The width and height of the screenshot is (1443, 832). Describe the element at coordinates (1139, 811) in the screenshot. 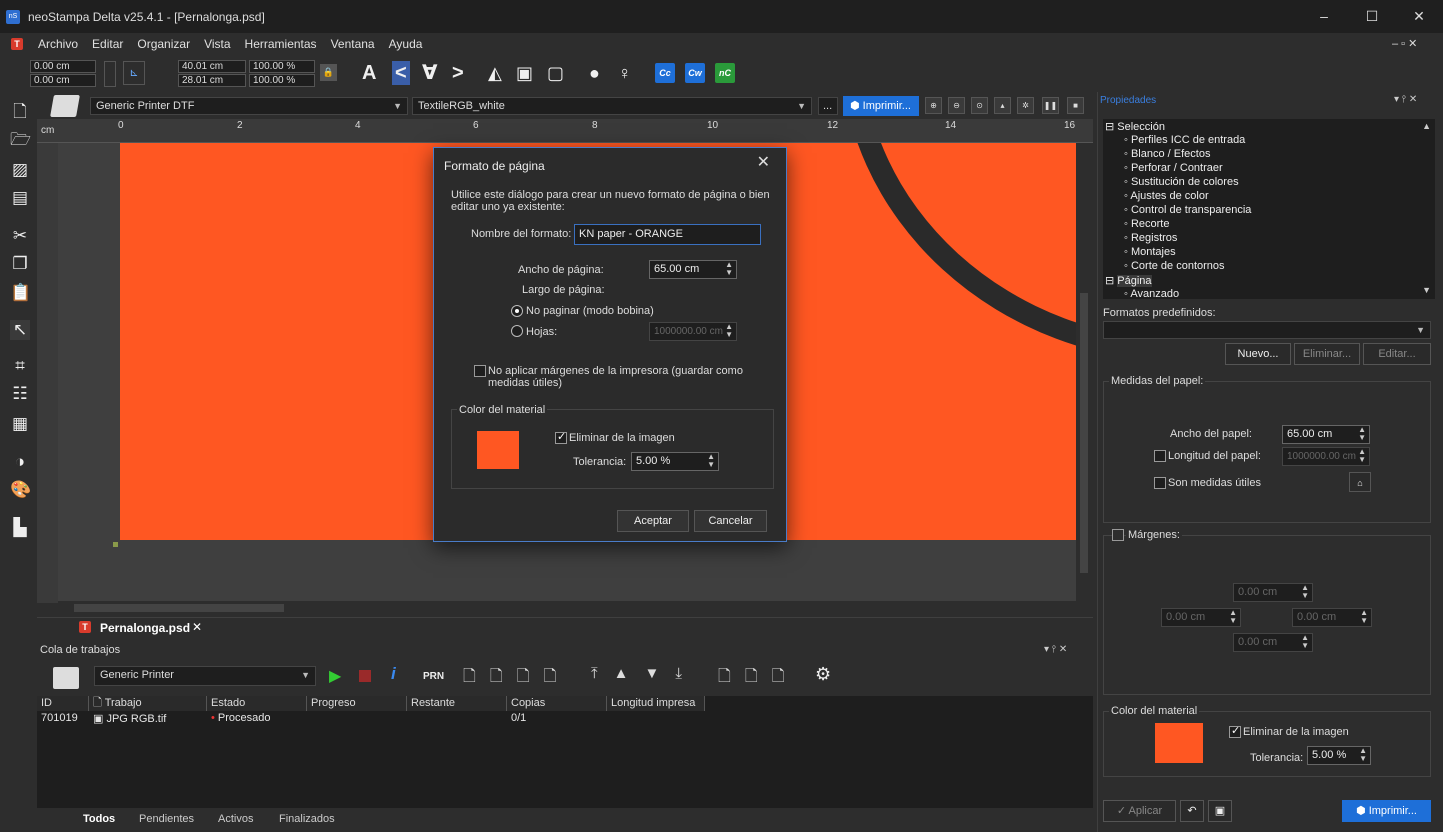

I see `aplicar-button: ✓ Aplicar` at that location.